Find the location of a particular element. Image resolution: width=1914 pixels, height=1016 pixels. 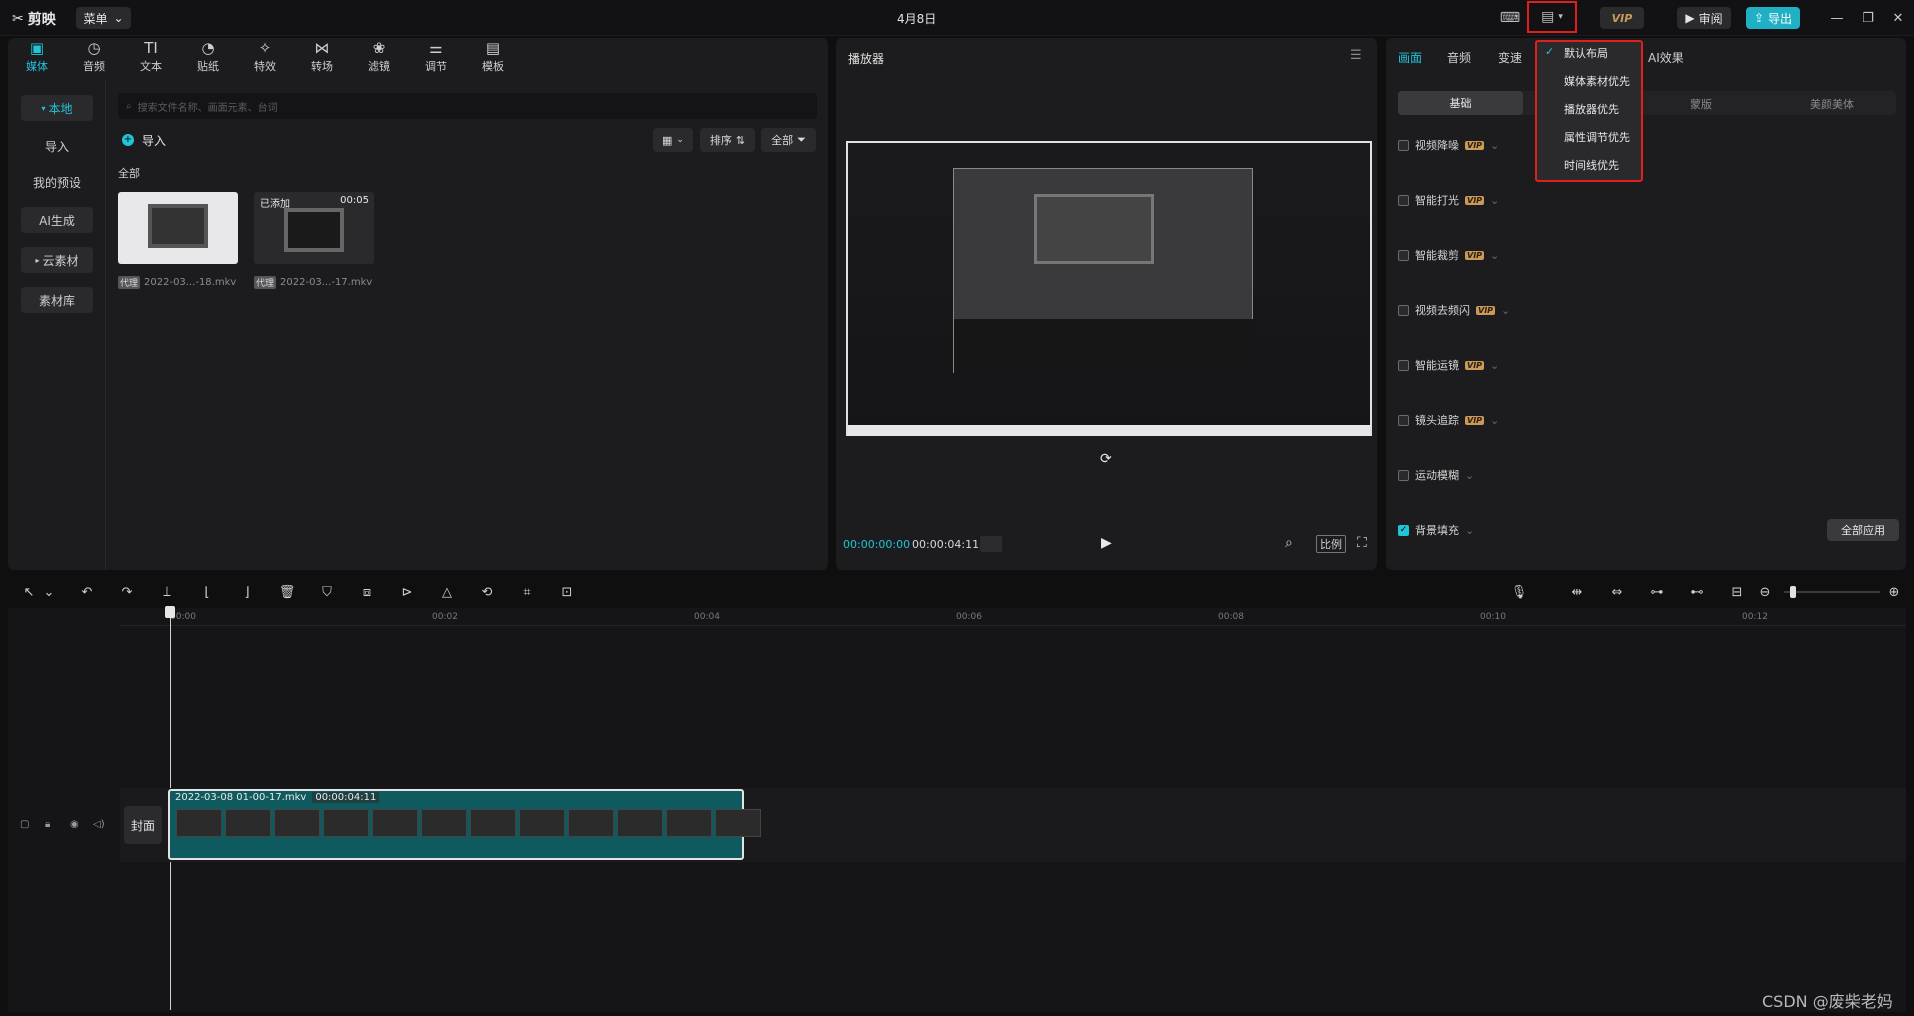

play-icon: ▶ is located at coordinates (1106, 543).